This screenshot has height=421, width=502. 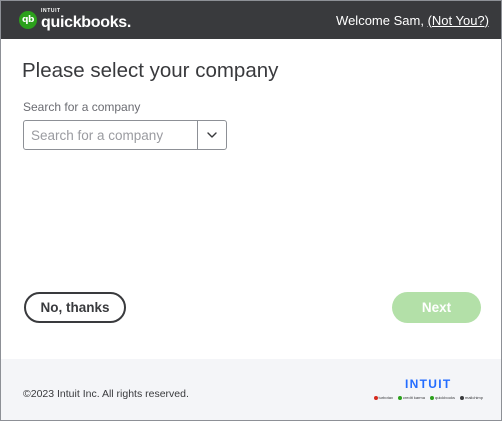 What do you see at coordinates (382, 20) in the screenshot?
I see `welcome-text: Welcome Sam,` at bounding box center [382, 20].